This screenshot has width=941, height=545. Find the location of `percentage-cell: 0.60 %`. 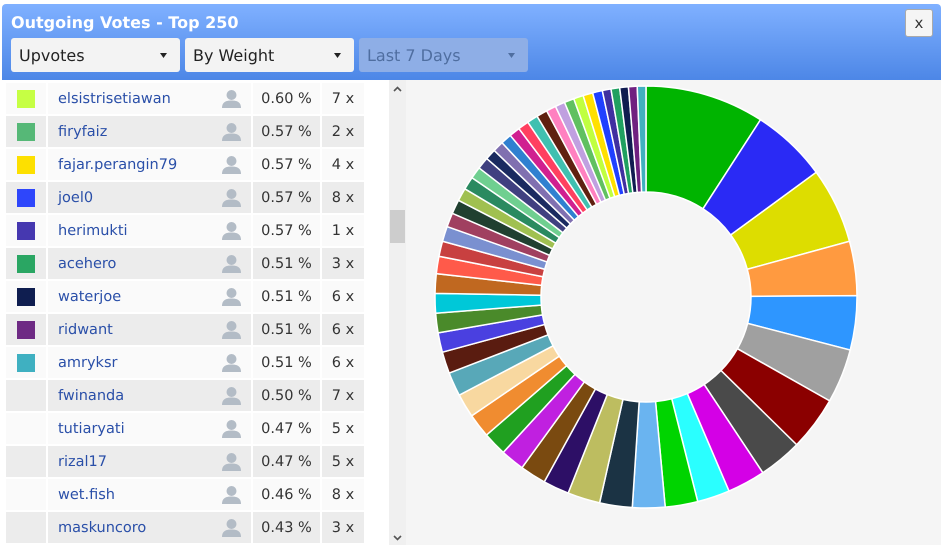

percentage-cell: 0.60 % is located at coordinates (286, 99).